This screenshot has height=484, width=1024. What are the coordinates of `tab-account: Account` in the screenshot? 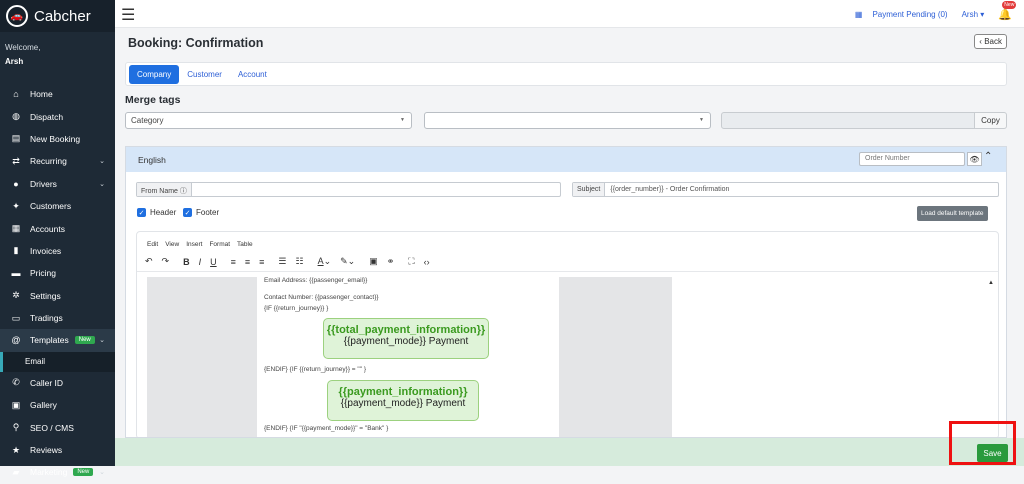 It's located at (252, 74).